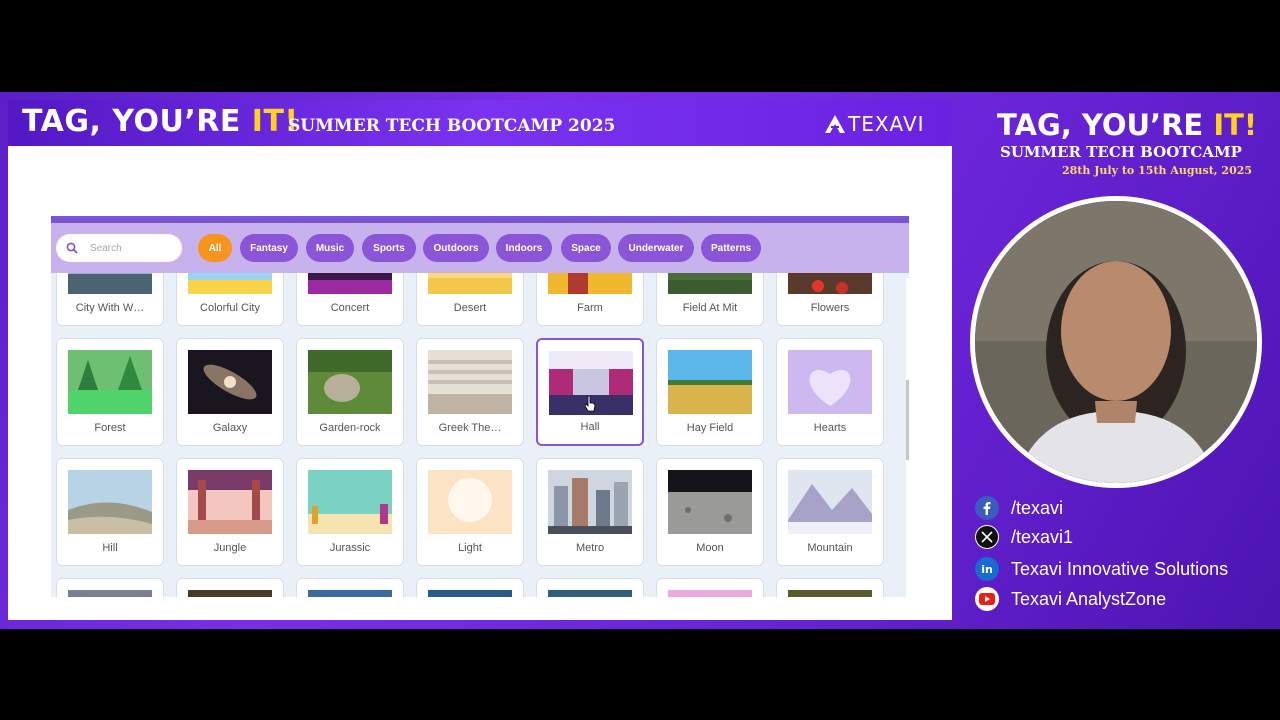  What do you see at coordinates (586, 248) in the screenshot?
I see `category-space: Space` at bounding box center [586, 248].